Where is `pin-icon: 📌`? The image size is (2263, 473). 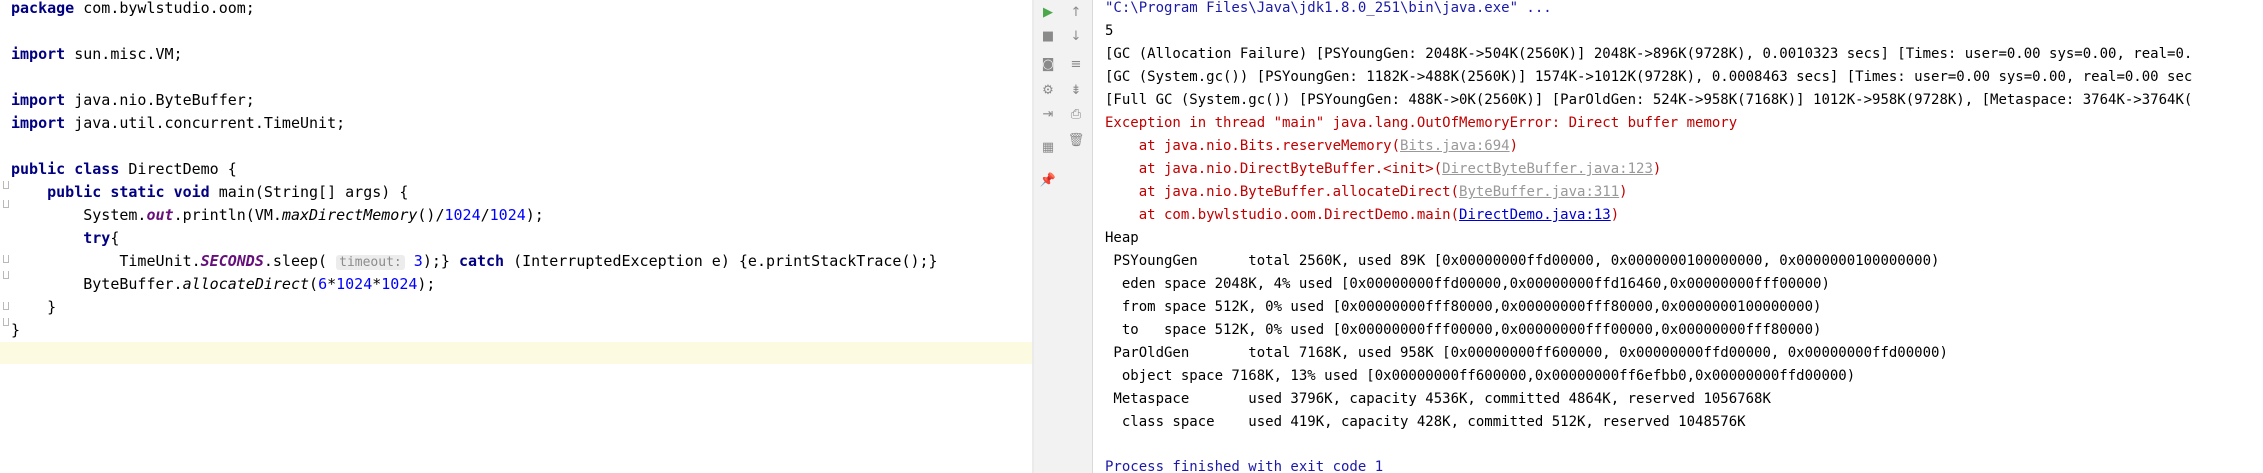
pin-icon: 📌 is located at coordinates (1048, 180).